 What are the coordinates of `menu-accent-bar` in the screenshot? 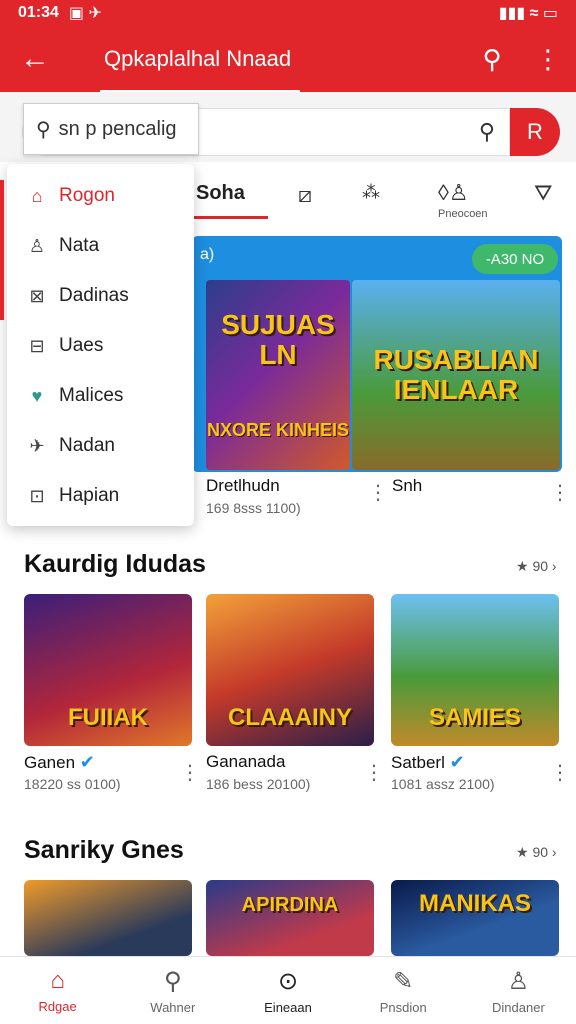 It's located at (2, 250).